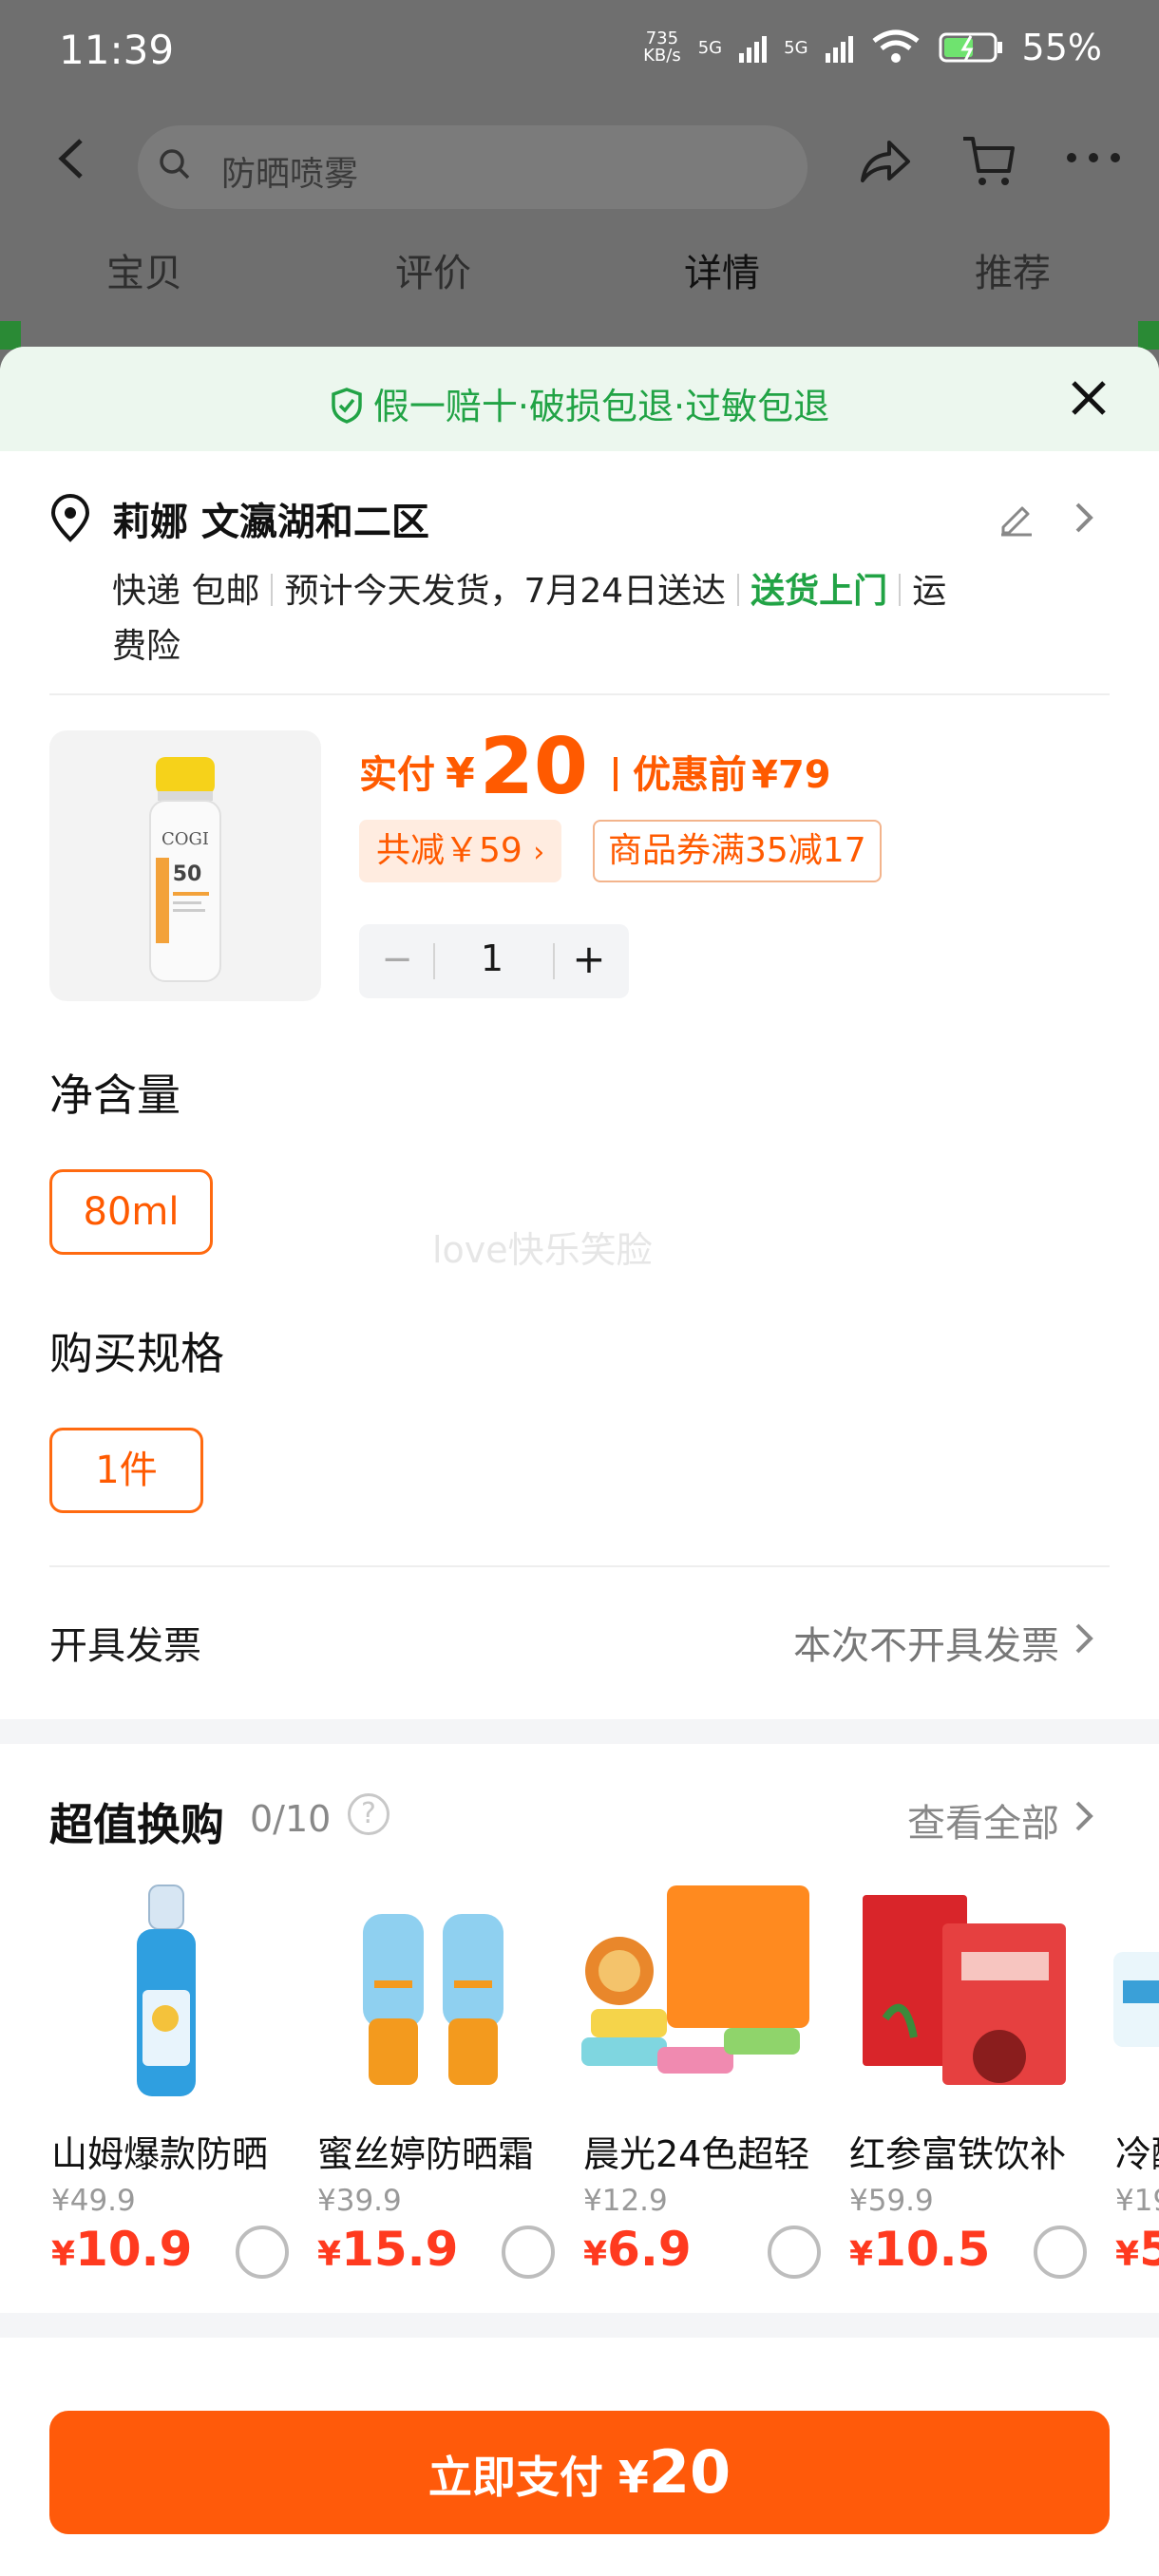 The width and height of the screenshot is (1159, 2576). I want to click on promo-item-name: 冷酸, so click(1137, 2154).